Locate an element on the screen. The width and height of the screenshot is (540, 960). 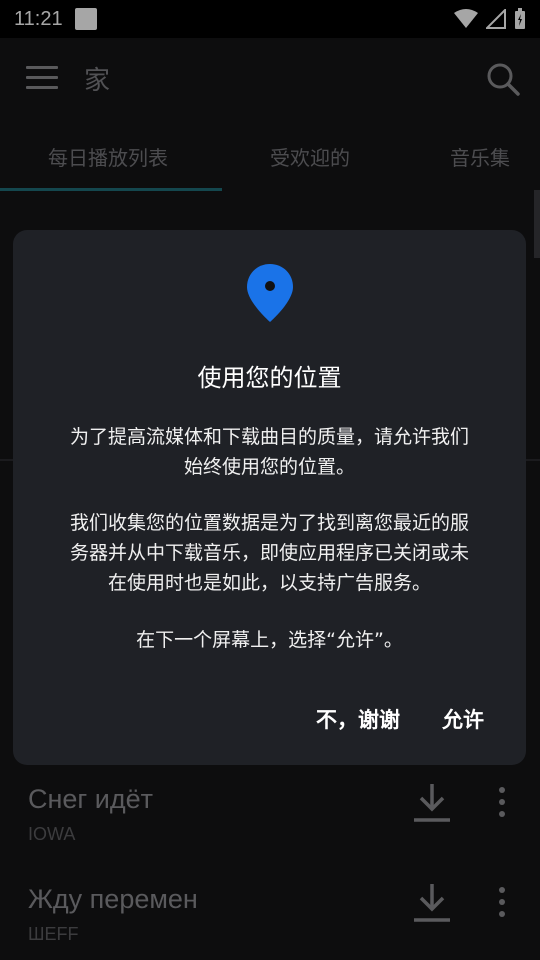
dialog-actions: 不，谢谢 允许 is located at coordinates (400, 719).